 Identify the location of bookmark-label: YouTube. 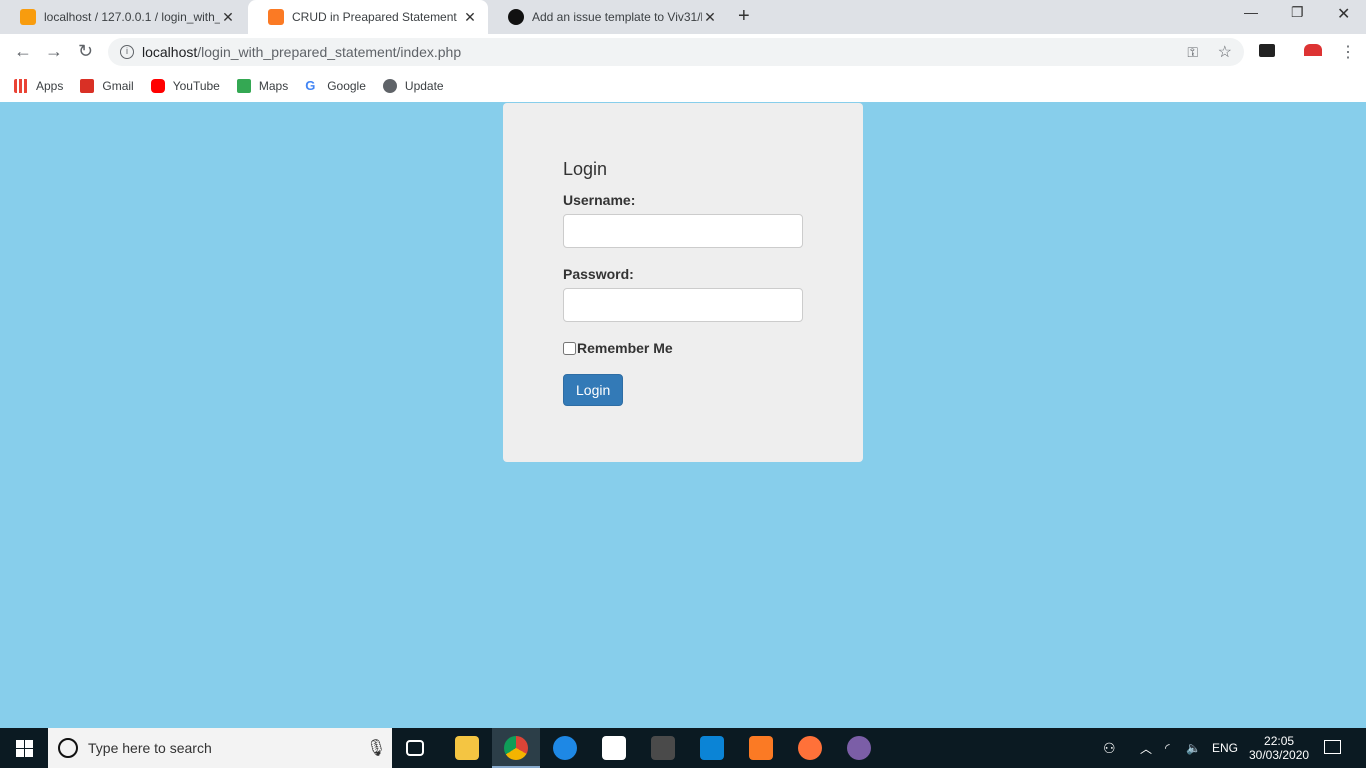
(196, 86).